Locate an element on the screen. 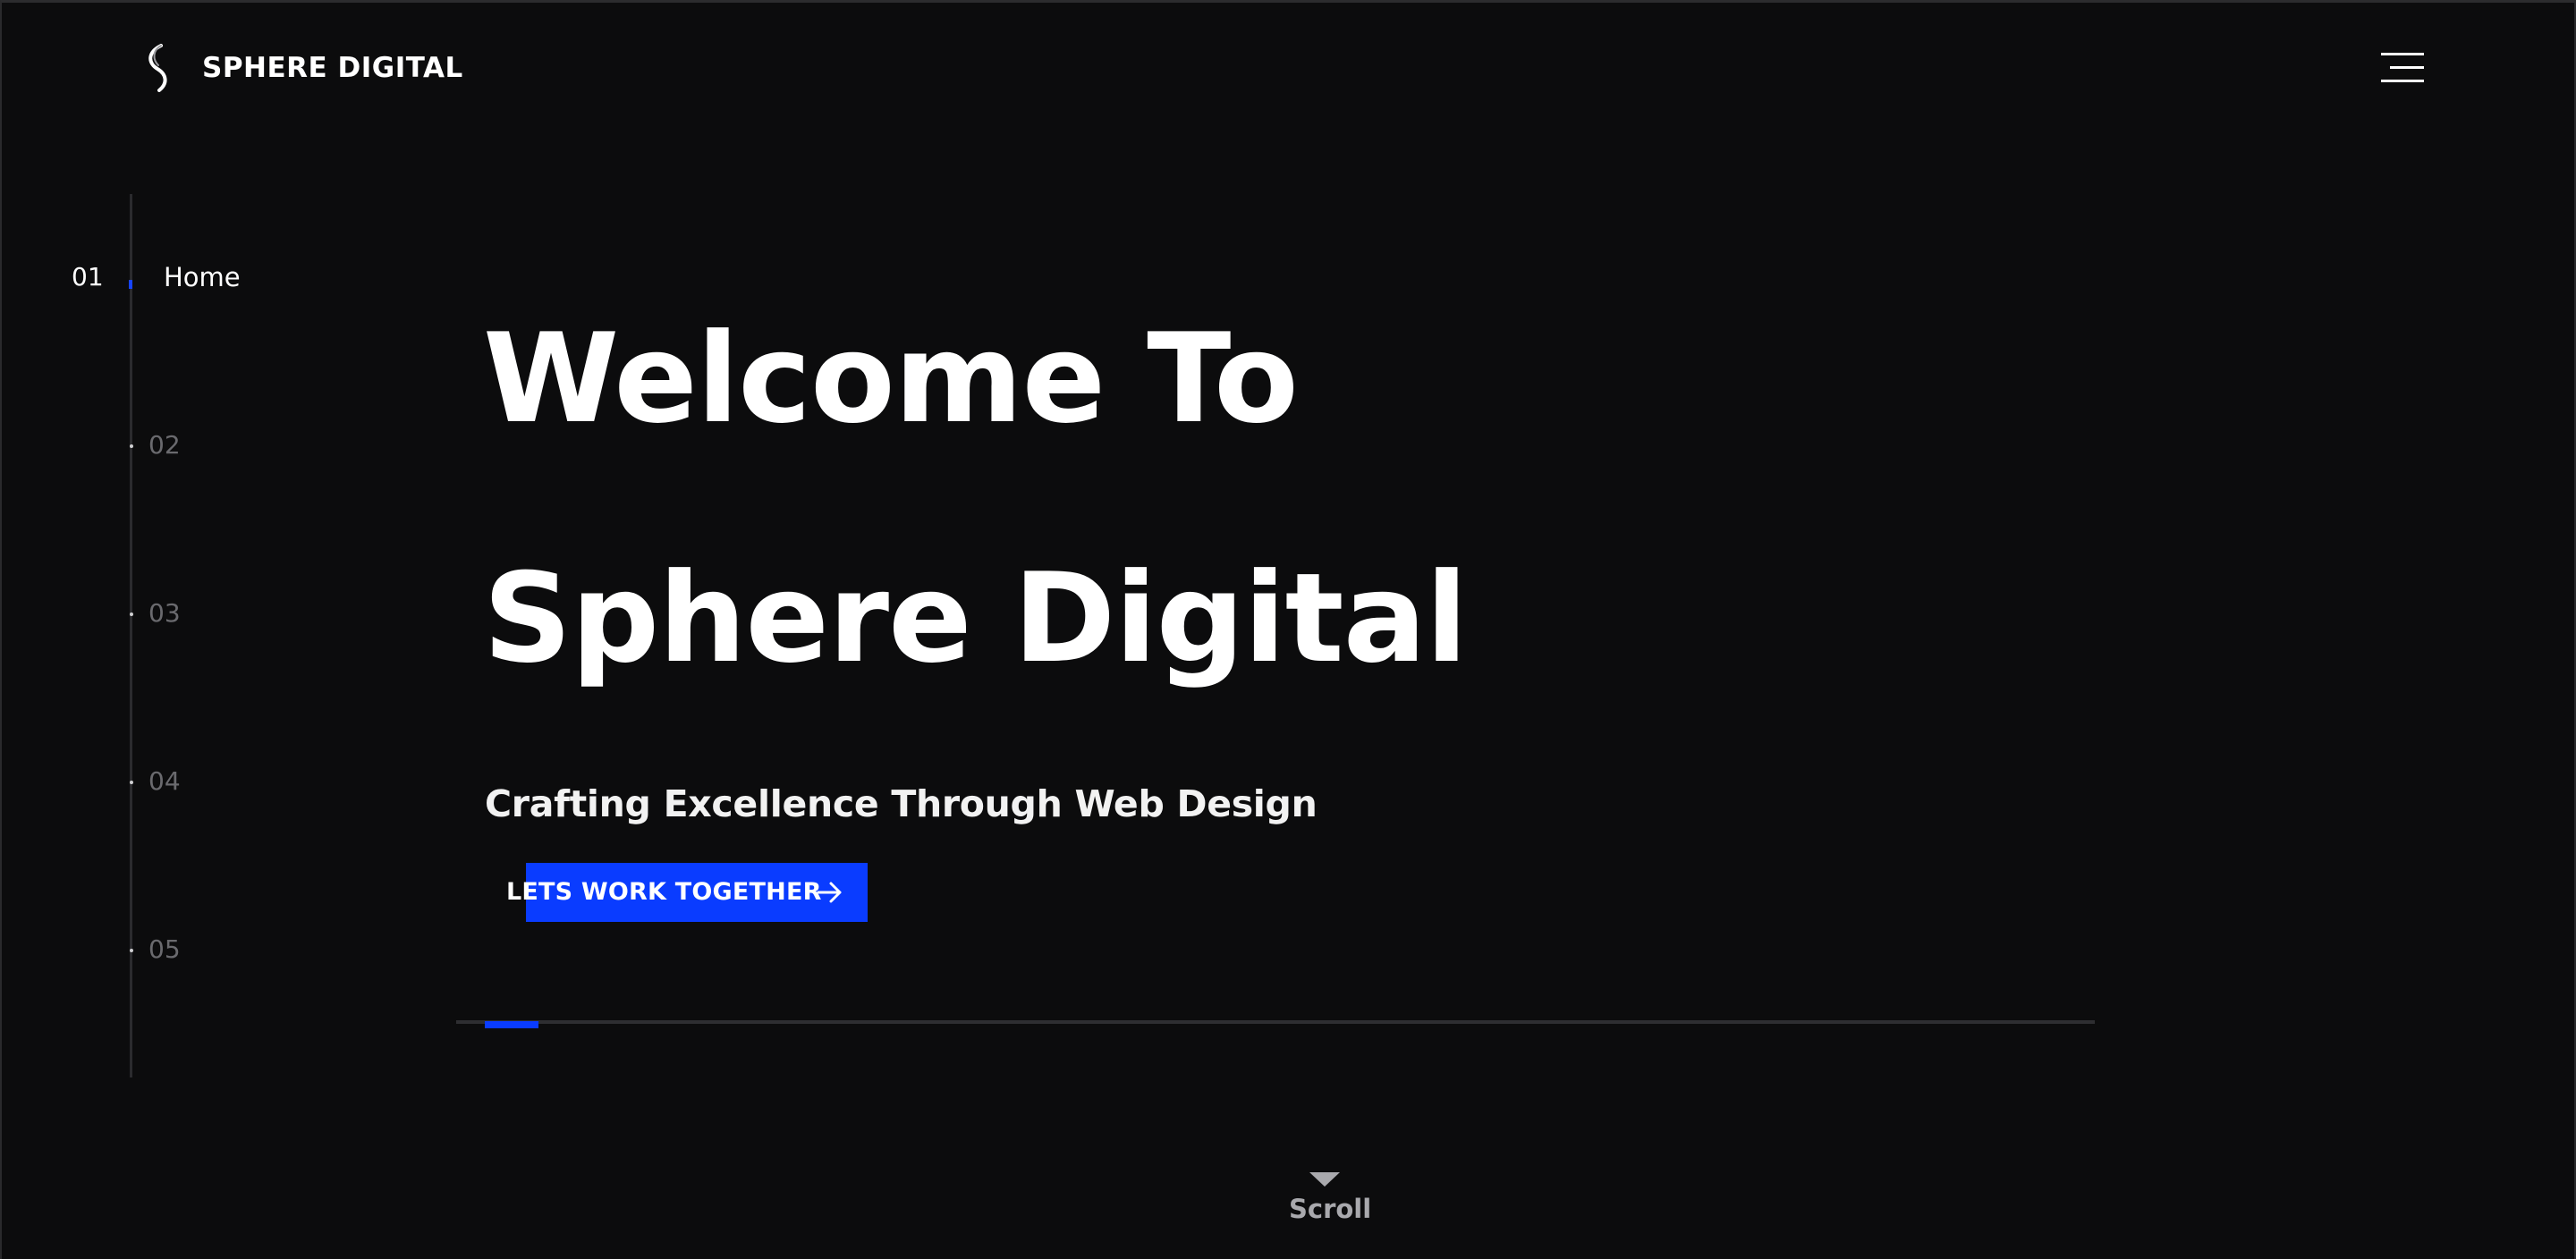 The image size is (2576, 1259). slider-progress-track is located at coordinates (1275, 1022).